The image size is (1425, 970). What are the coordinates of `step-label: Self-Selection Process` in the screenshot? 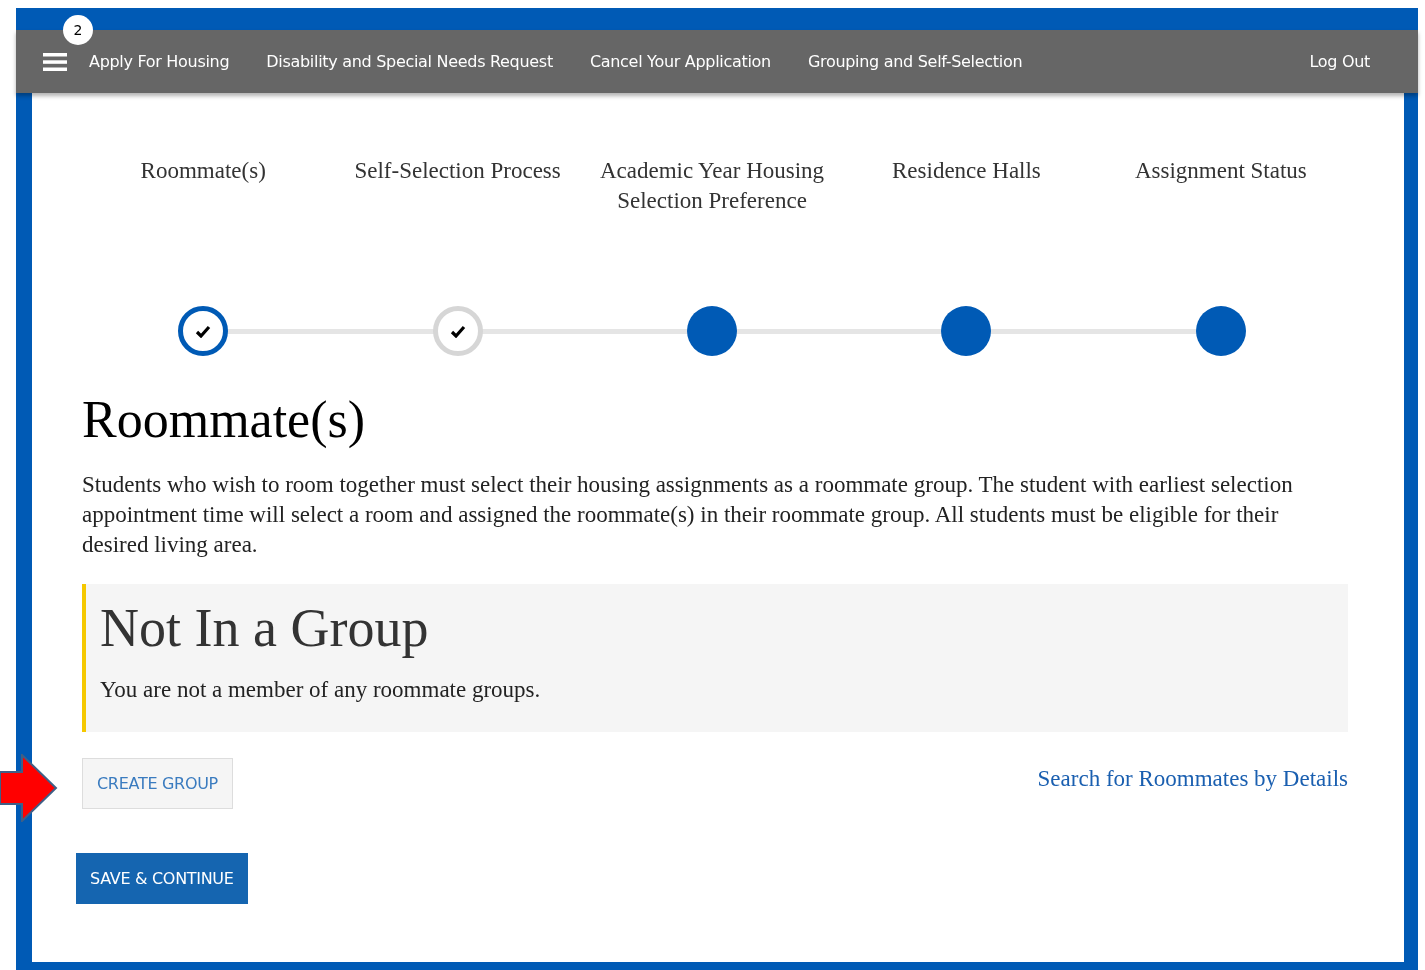 It's located at (457, 171).